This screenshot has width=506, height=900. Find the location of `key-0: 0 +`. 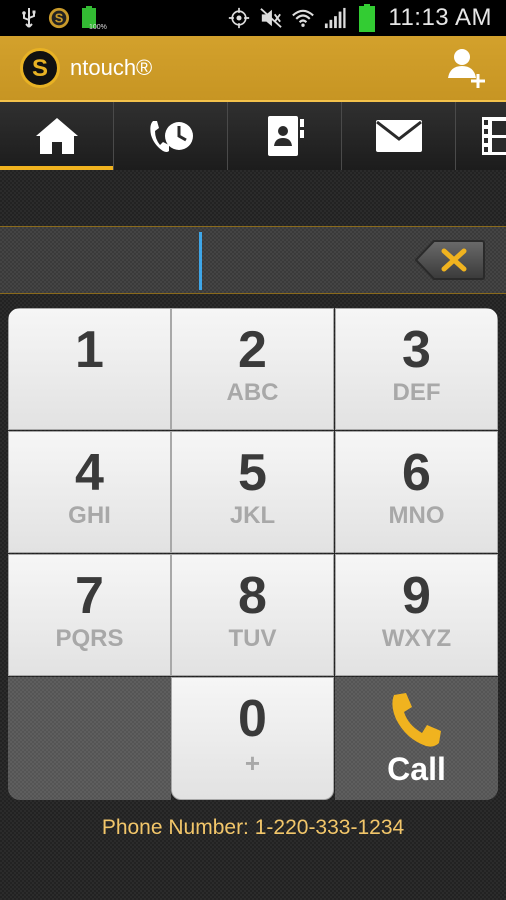

key-0: 0 + is located at coordinates (252, 738).